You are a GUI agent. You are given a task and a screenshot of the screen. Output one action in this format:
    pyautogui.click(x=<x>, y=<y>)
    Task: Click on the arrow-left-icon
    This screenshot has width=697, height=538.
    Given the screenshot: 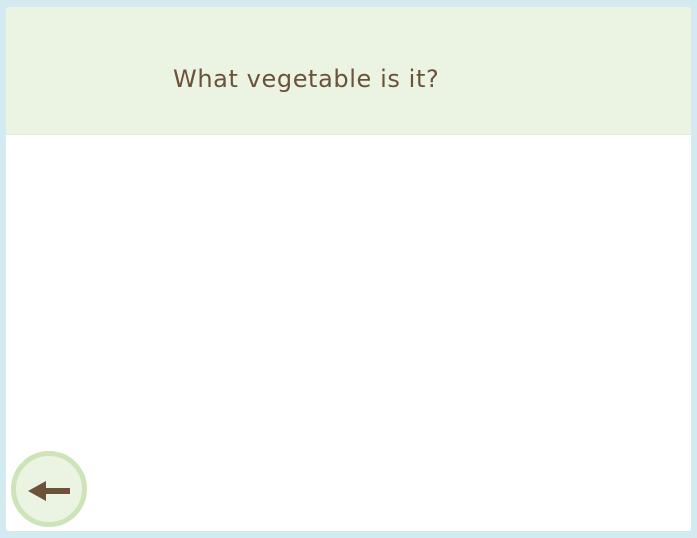 What is the action you would take?
    pyautogui.click(x=49, y=491)
    